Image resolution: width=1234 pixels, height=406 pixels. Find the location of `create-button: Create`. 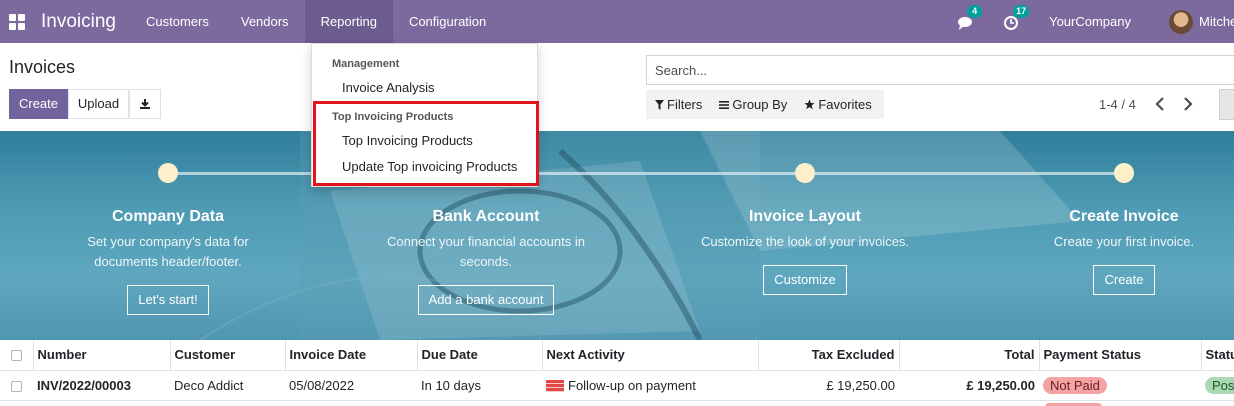

create-button: Create is located at coordinates (38, 104).